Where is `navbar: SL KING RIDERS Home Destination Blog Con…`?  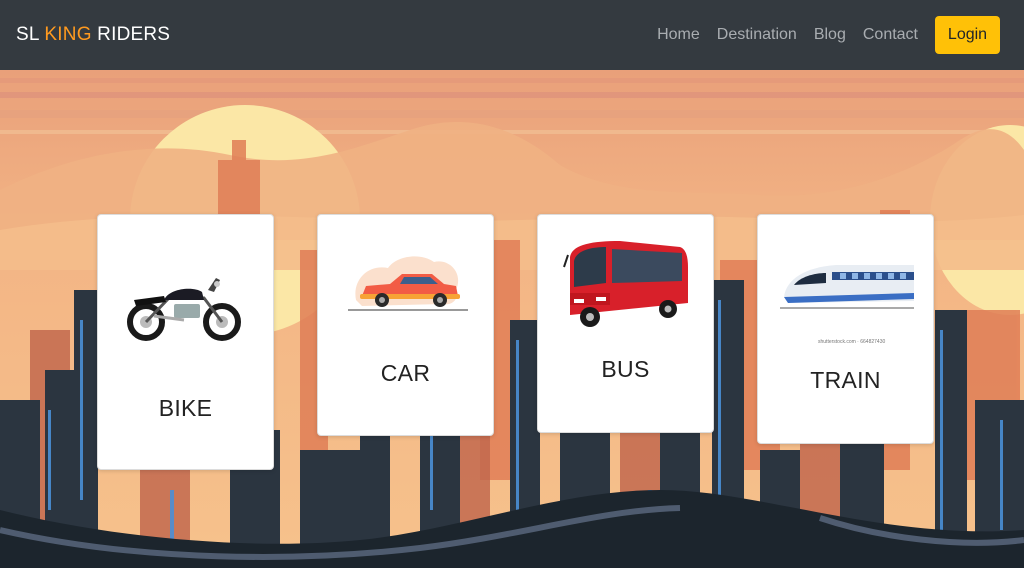
navbar: SL KING RIDERS Home Destination Blog Con… is located at coordinates (512, 35).